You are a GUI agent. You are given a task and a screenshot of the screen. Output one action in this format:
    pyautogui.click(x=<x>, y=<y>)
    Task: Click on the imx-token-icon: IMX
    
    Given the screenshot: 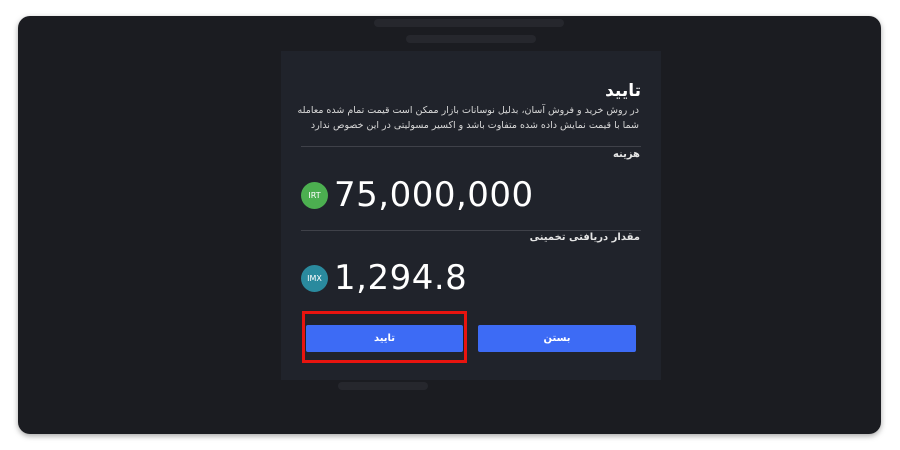 What is the action you would take?
    pyautogui.click(x=314, y=278)
    